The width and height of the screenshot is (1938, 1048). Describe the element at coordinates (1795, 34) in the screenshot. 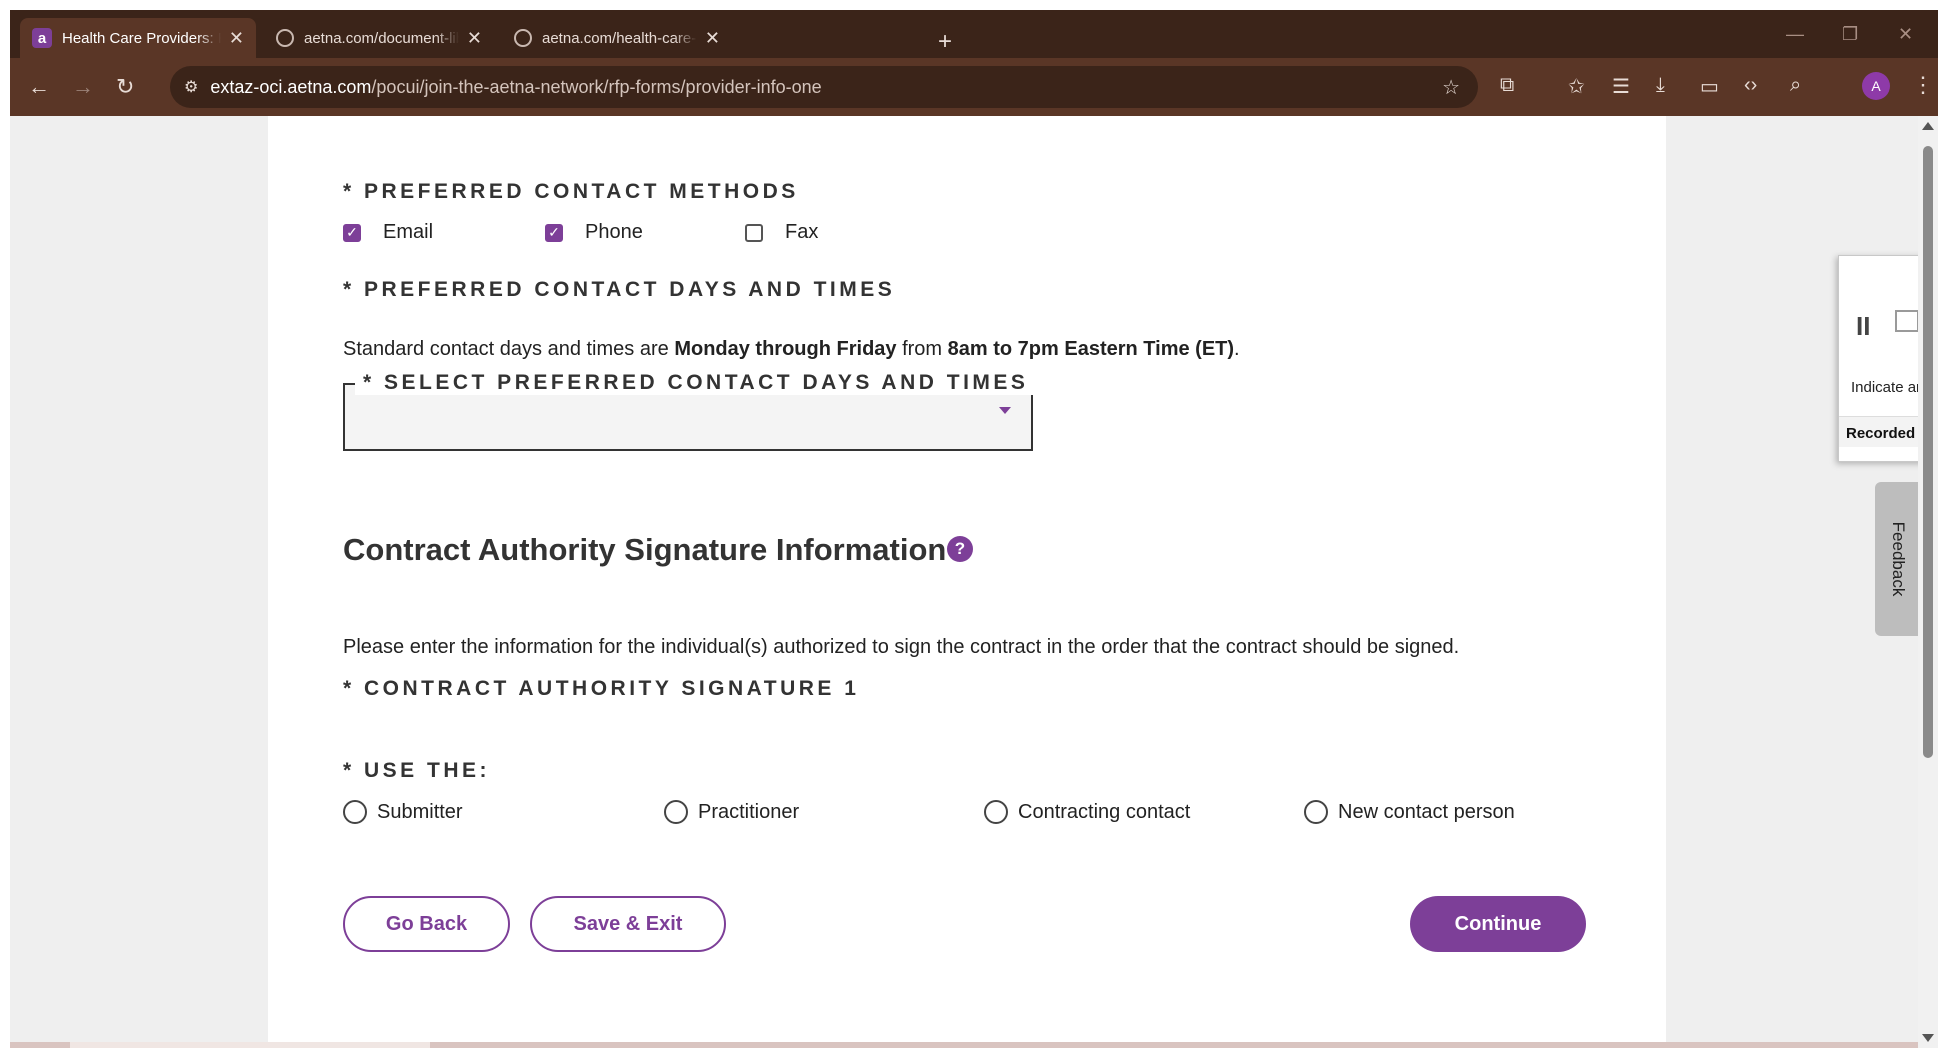

I see `minimize-icon: —` at that location.